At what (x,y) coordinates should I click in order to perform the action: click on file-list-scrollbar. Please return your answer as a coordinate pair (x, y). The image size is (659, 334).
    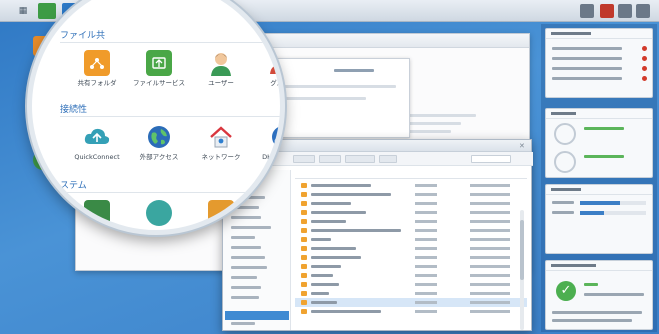
    Looking at the image, I should click on (522, 270).